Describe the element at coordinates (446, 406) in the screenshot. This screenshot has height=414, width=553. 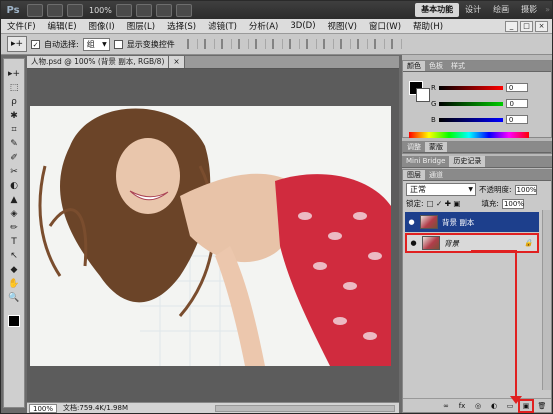
I see `link-layers-icon: ∞` at that location.